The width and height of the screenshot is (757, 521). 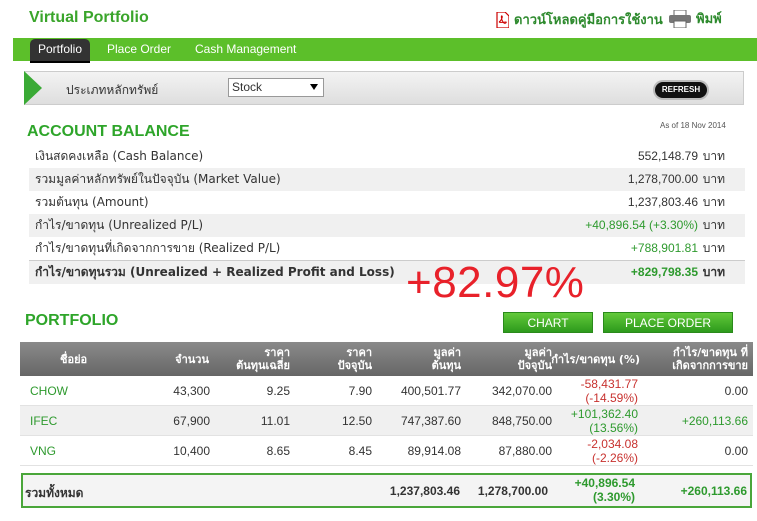 What do you see at coordinates (43, 451) in the screenshot?
I see `symbol-link: VNG` at bounding box center [43, 451].